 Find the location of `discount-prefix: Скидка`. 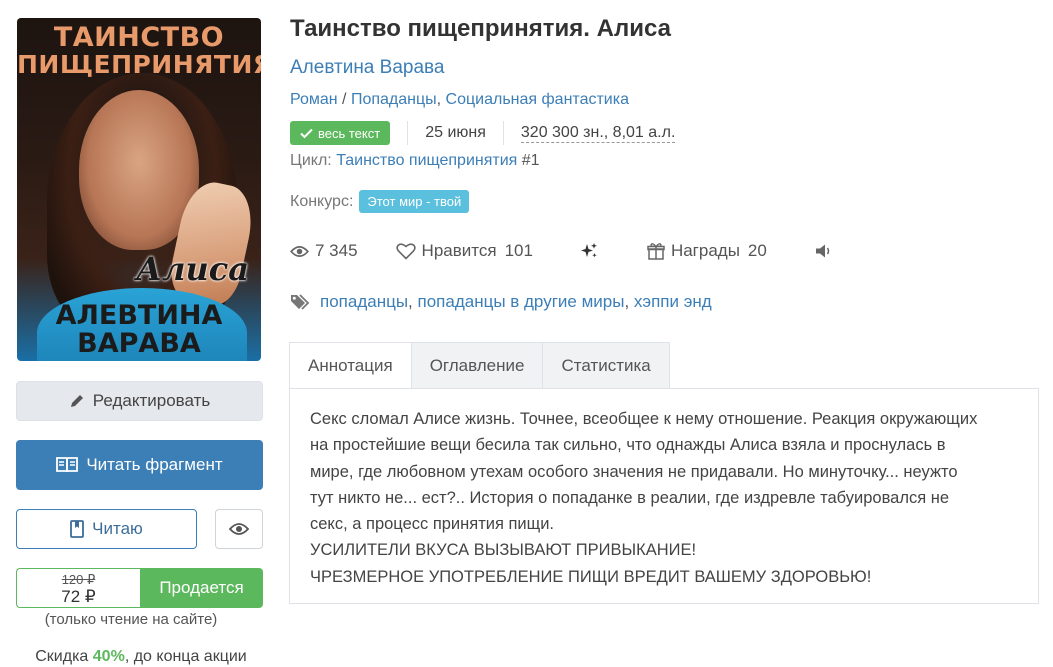

discount-prefix: Скидка is located at coordinates (64, 656).